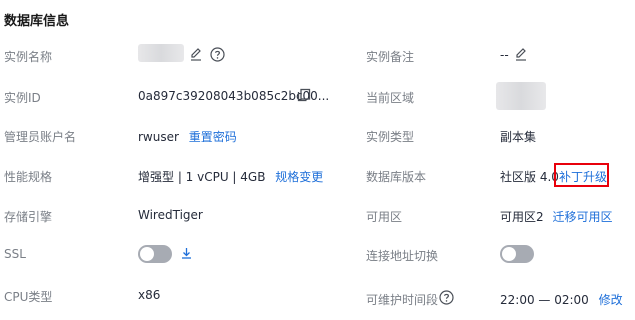  What do you see at coordinates (396, 177) in the screenshot?
I see `db-version-label: 数据库版本` at bounding box center [396, 177].